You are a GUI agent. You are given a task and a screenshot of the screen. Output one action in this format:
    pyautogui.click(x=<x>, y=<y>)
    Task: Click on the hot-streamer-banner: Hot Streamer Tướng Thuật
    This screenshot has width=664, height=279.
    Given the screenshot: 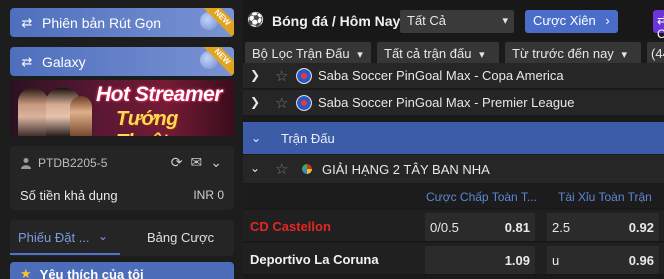 What is the action you would take?
    pyautogui.click(x=122, y=108)
    